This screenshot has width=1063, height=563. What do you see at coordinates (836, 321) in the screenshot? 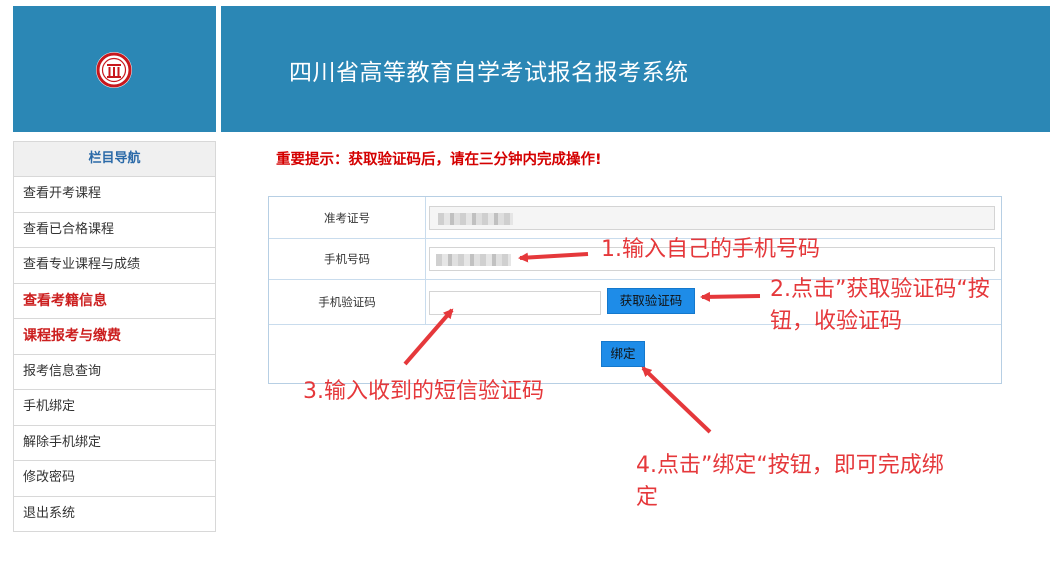
I see `annotation-step2-line2: 钮，收验证码` at bounding box center [836, 321].